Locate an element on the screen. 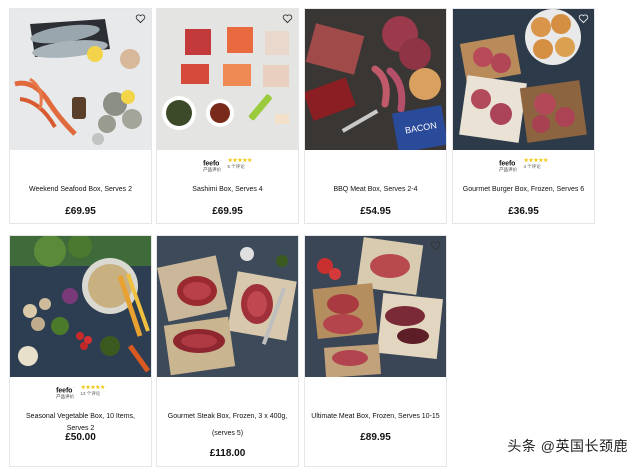  product-image: BACON is located at coordinates (375, 79).